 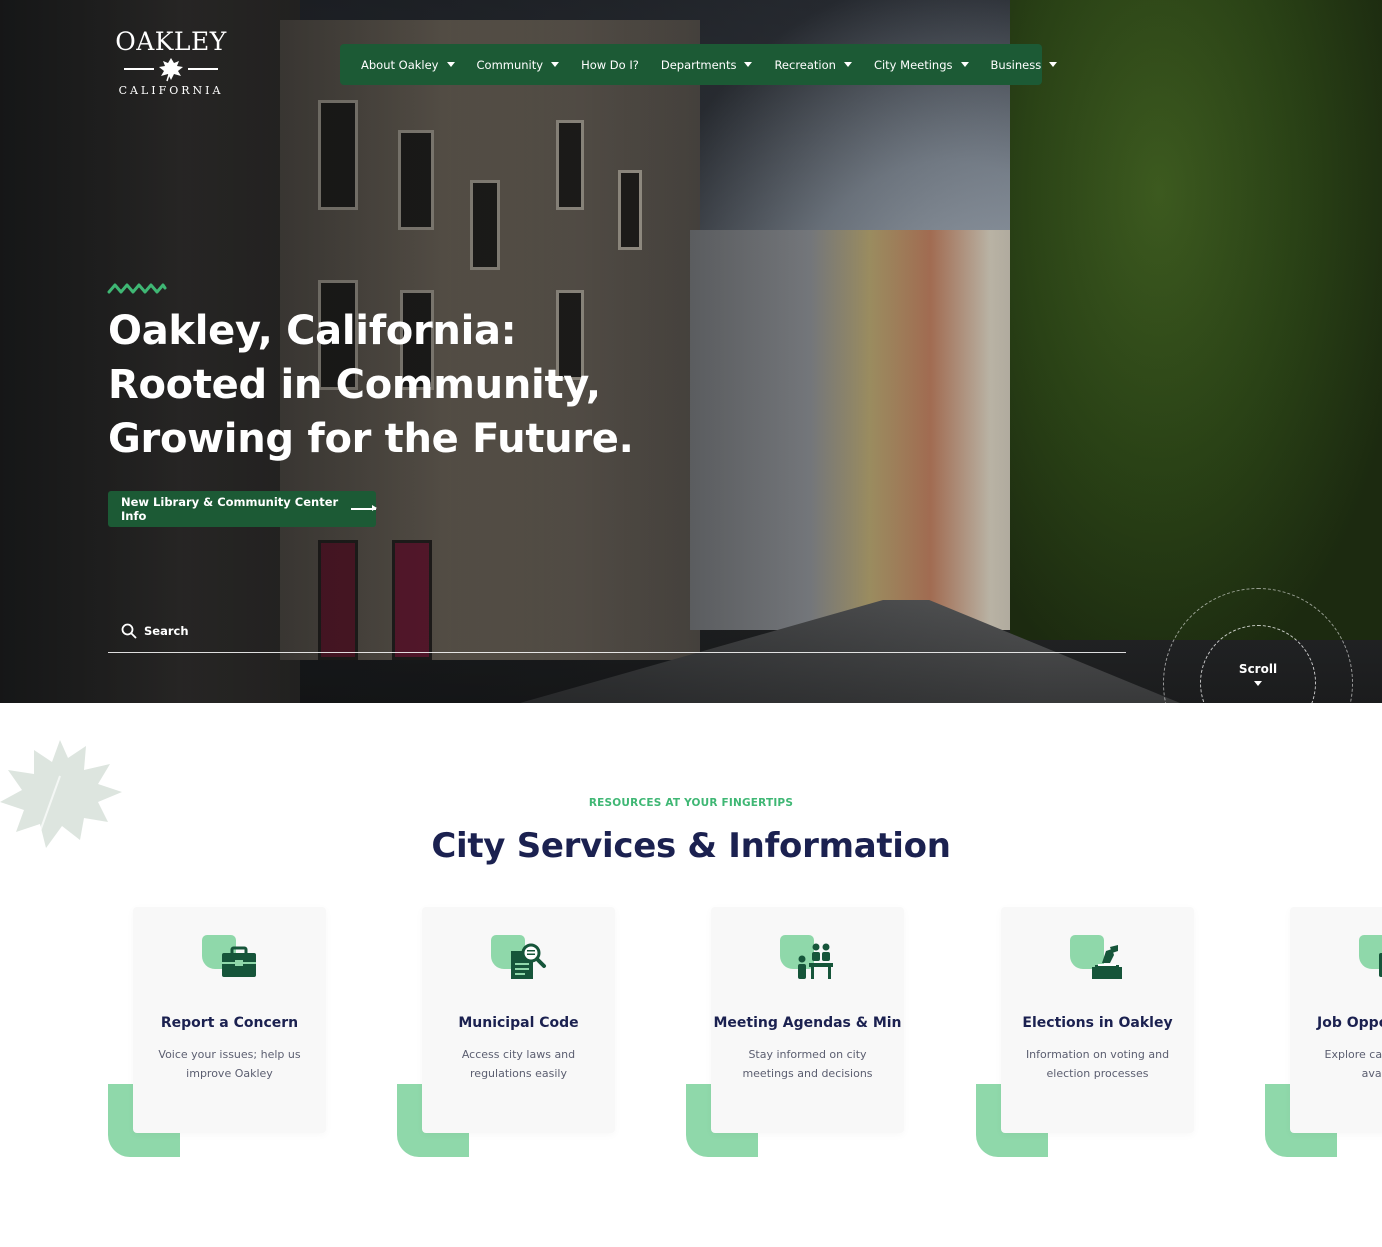 What do you see at coordinates (510, 64) in the screenshot?
I see `nav-item-label: Community` at bounding box center [510, 64].